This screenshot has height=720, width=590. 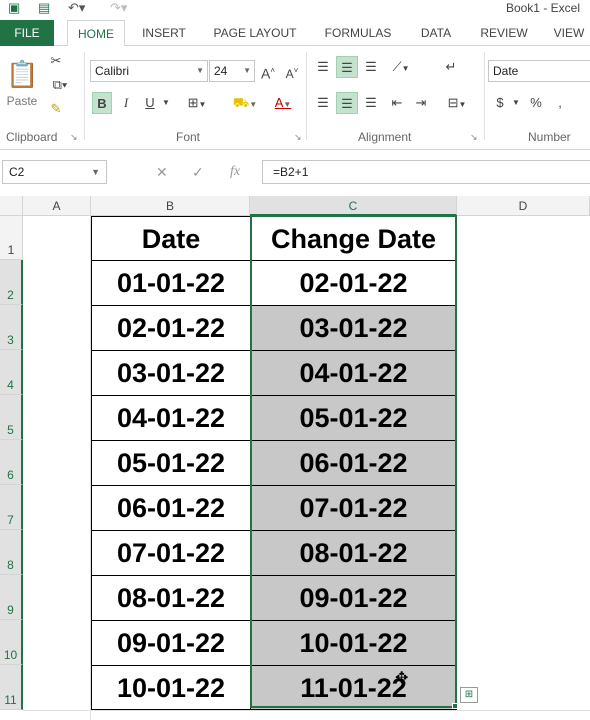 I want to click on change-date-cell: 04-01-22, so click(x=353, y=373).